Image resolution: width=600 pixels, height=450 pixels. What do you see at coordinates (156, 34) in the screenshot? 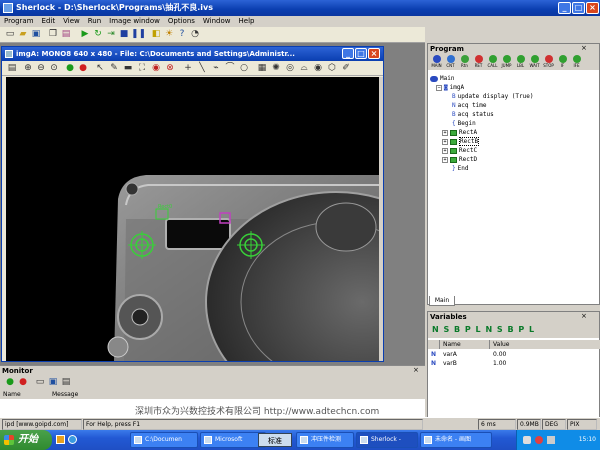
I see `camera-icon: ◧` at bounding box center [156, 34].